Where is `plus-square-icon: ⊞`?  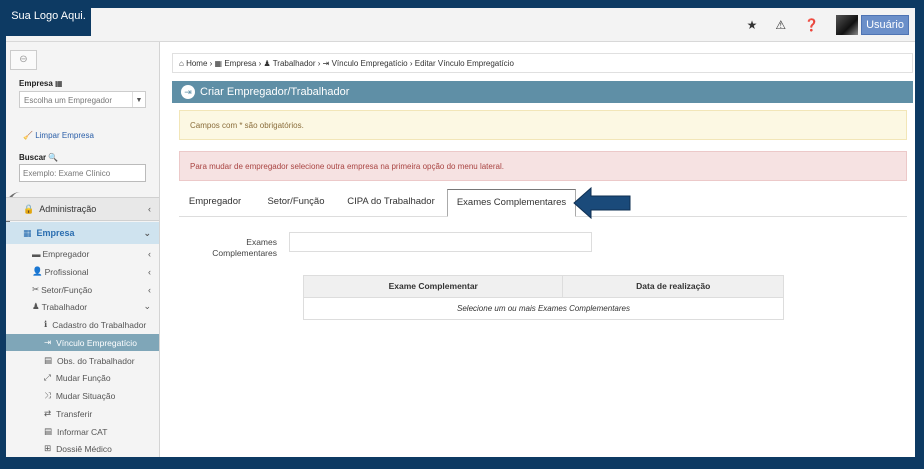 plus-square-icon: ⊞ is located at coordinates (48, 448).